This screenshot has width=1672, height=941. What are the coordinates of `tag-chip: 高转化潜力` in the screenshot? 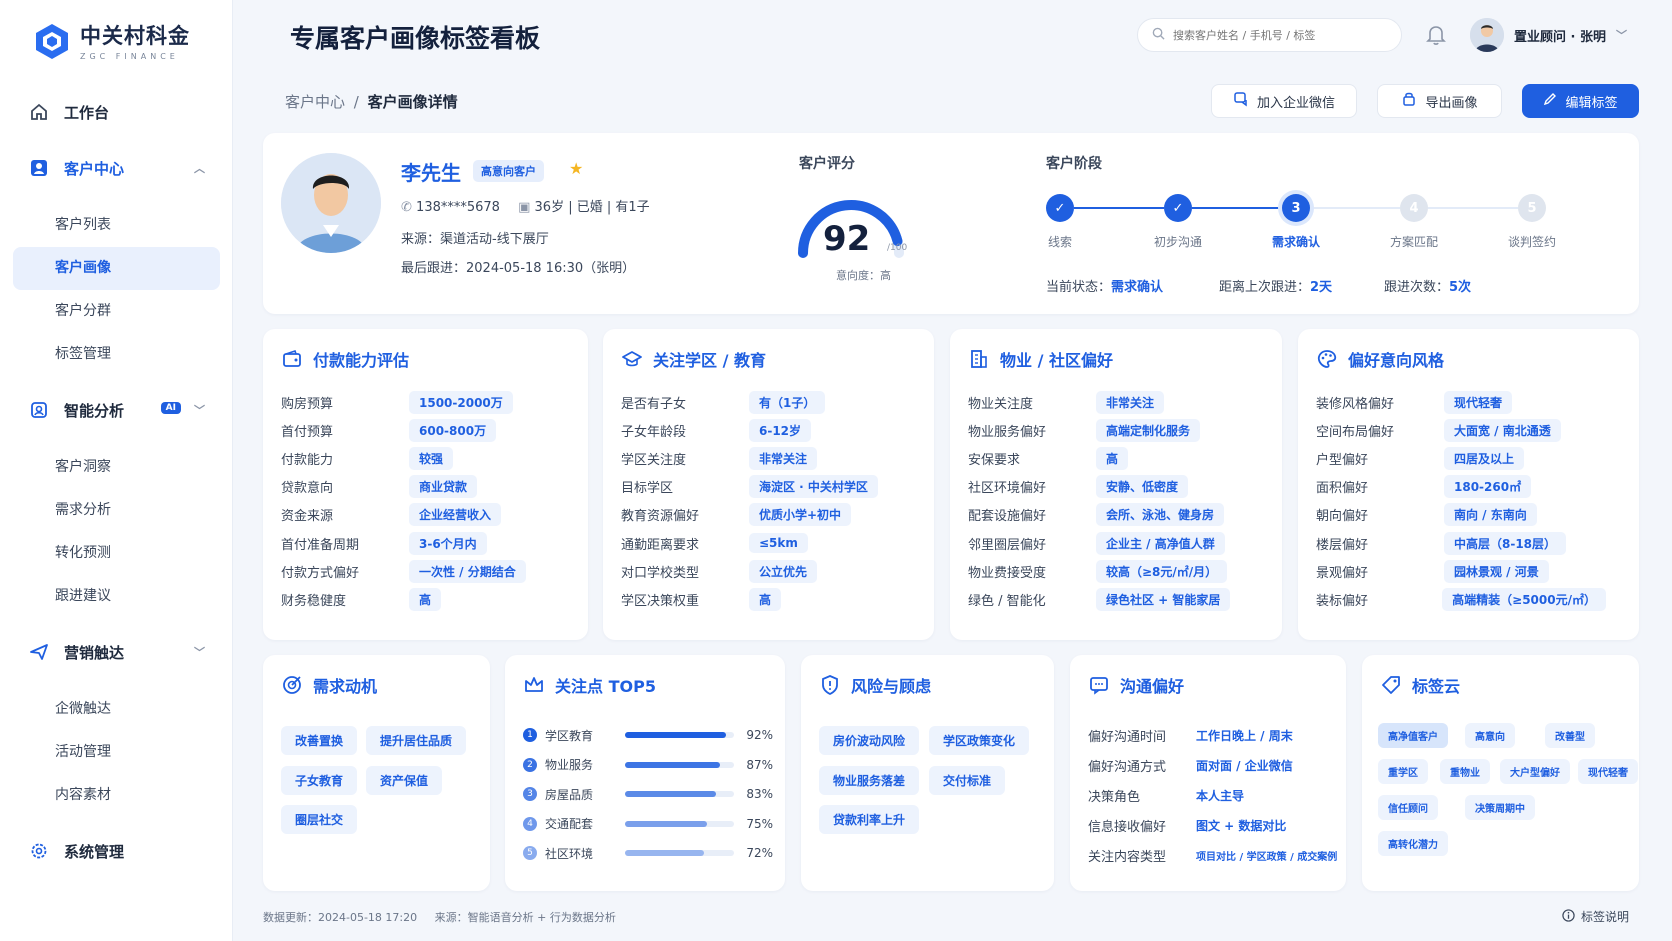 It's located at (1413, 843).